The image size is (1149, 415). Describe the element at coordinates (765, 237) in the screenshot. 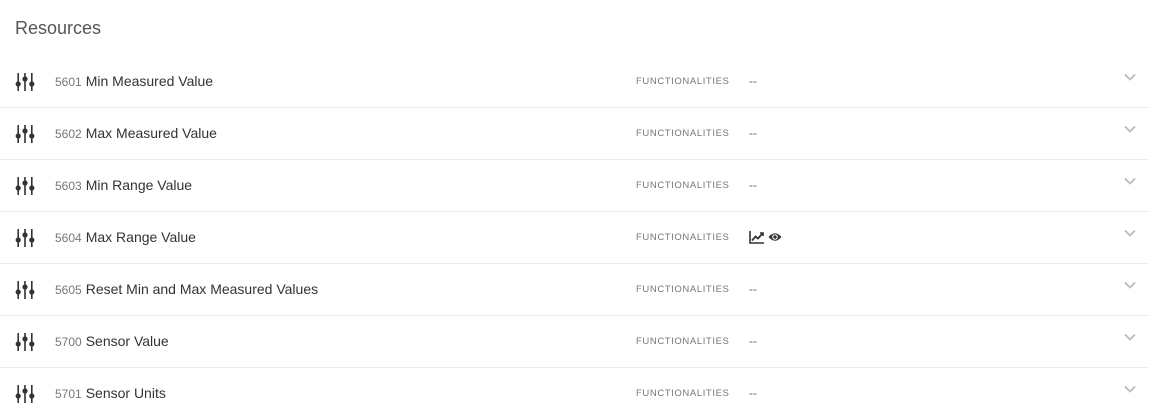

I see `functionalities-icons` at that location.